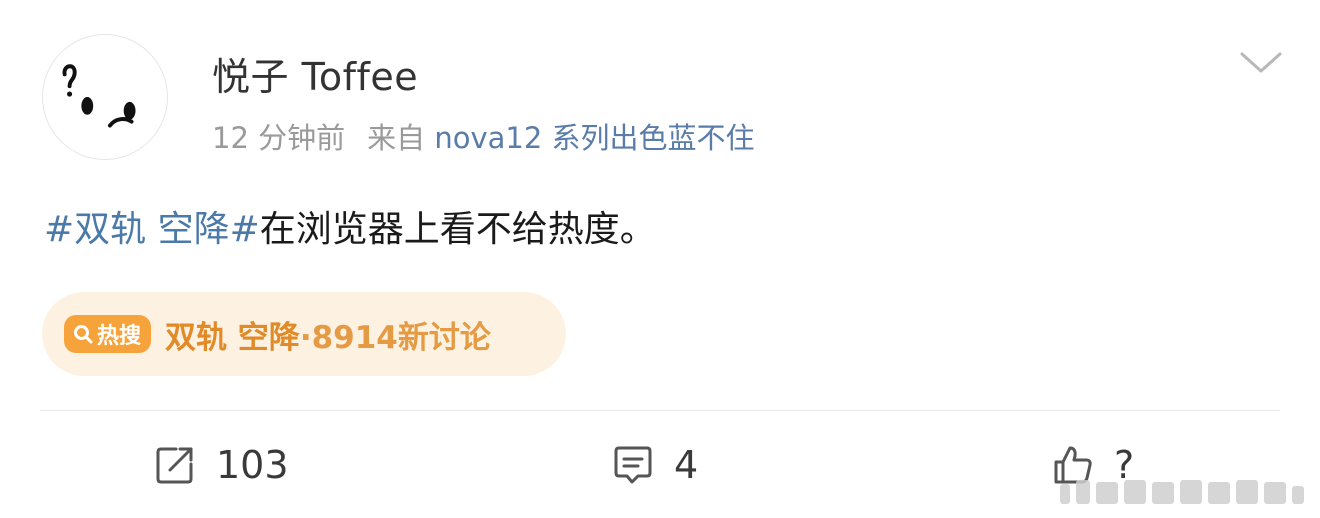 Image resolution: width=1320 pixels, height=518 pixels. Describe the element at coordinates (99, 96) in the screenshot. I see `avatar-doodle` at that location.